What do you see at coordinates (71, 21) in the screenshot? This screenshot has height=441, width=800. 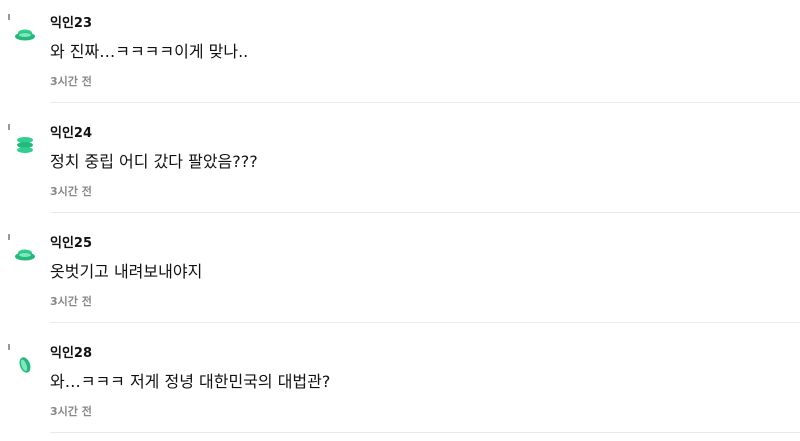 I see `comment-nickname: 익인23` at bounding box center [71, 21].